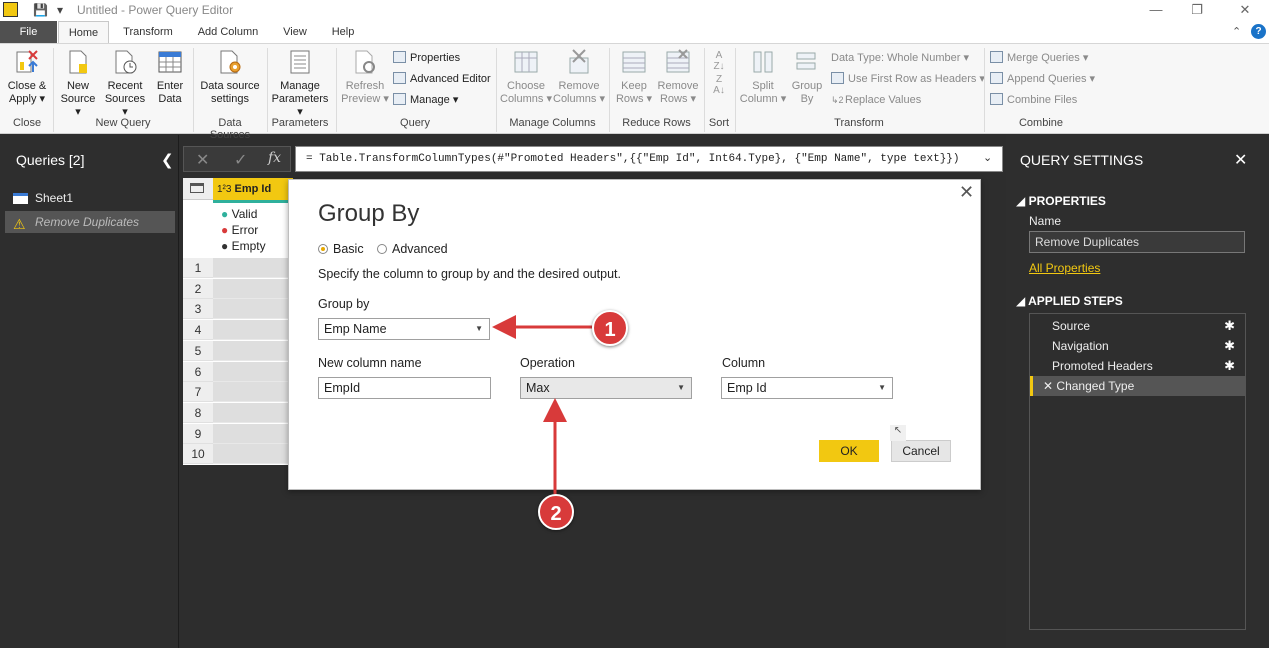 This screenshot has height=648, width=1269. Describe the element at coordinates (556, 512) in the screenshot. I see `annotation-badge-2: 2` at that location.